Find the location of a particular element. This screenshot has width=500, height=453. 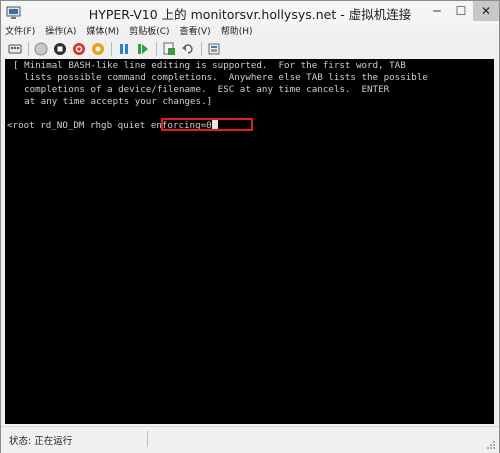

enforcing-highlight-box is located at coordinates (207, 124).